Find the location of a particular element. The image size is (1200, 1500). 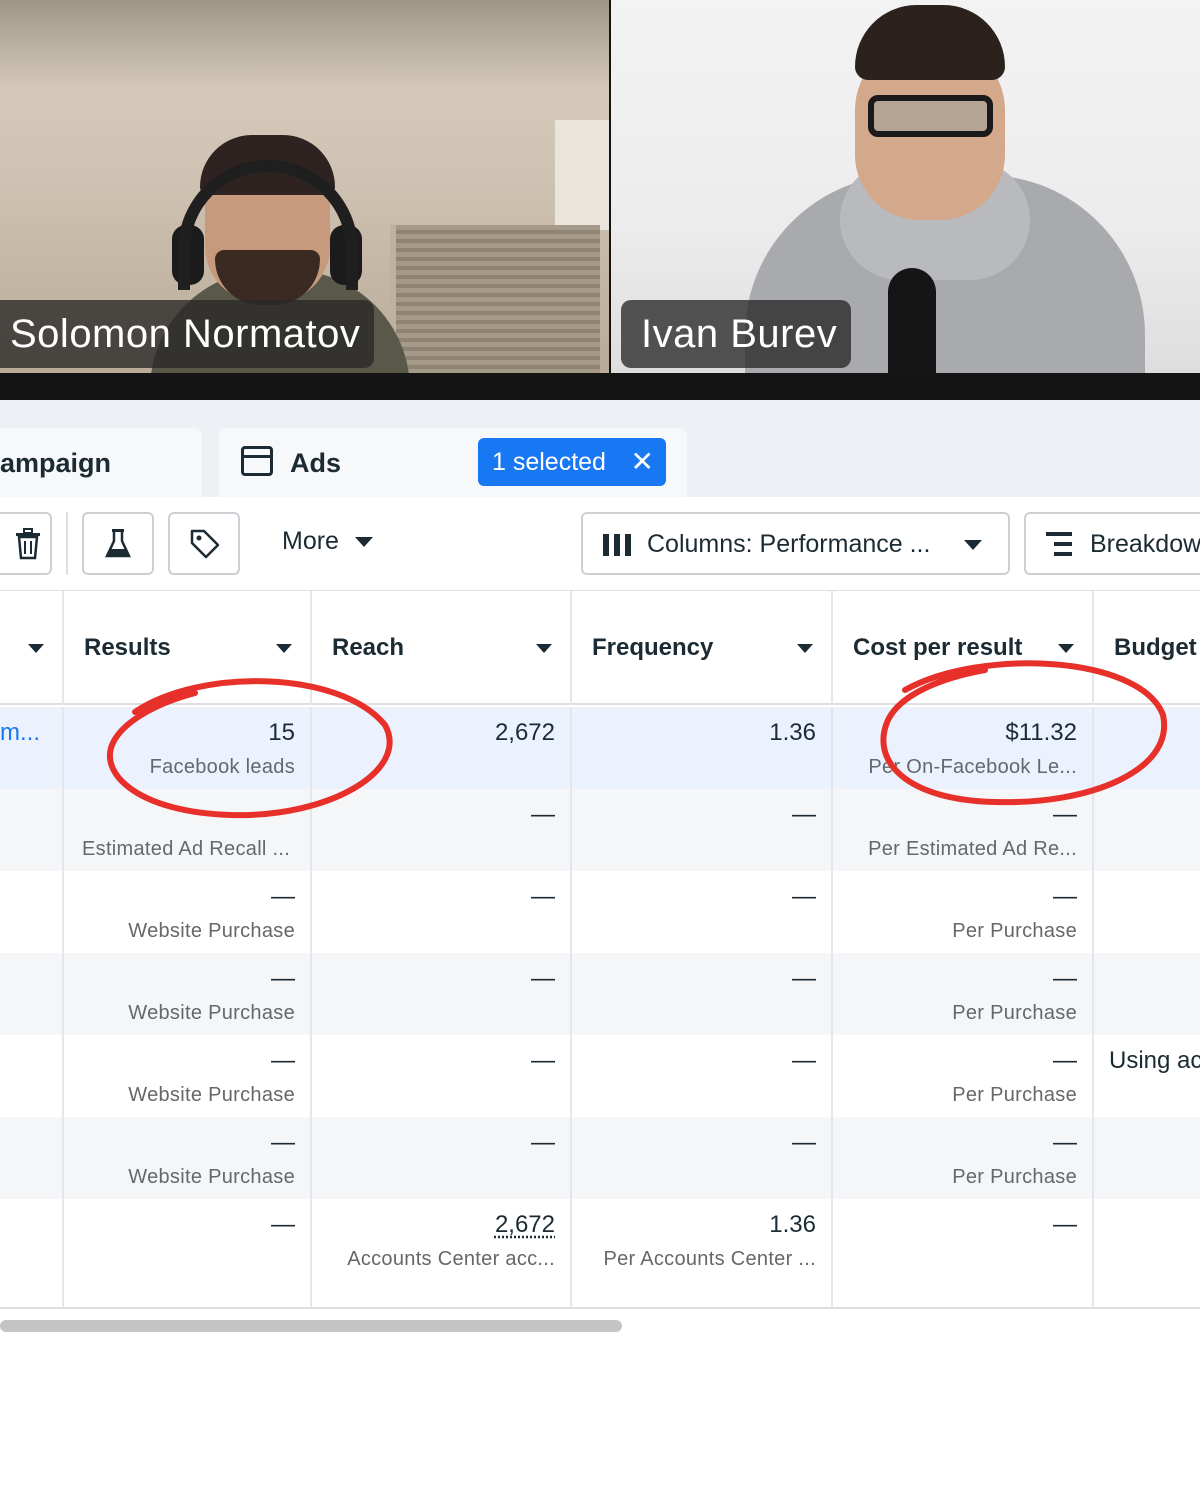

column-header-label: Budget is located at coordinates (1155, 647).